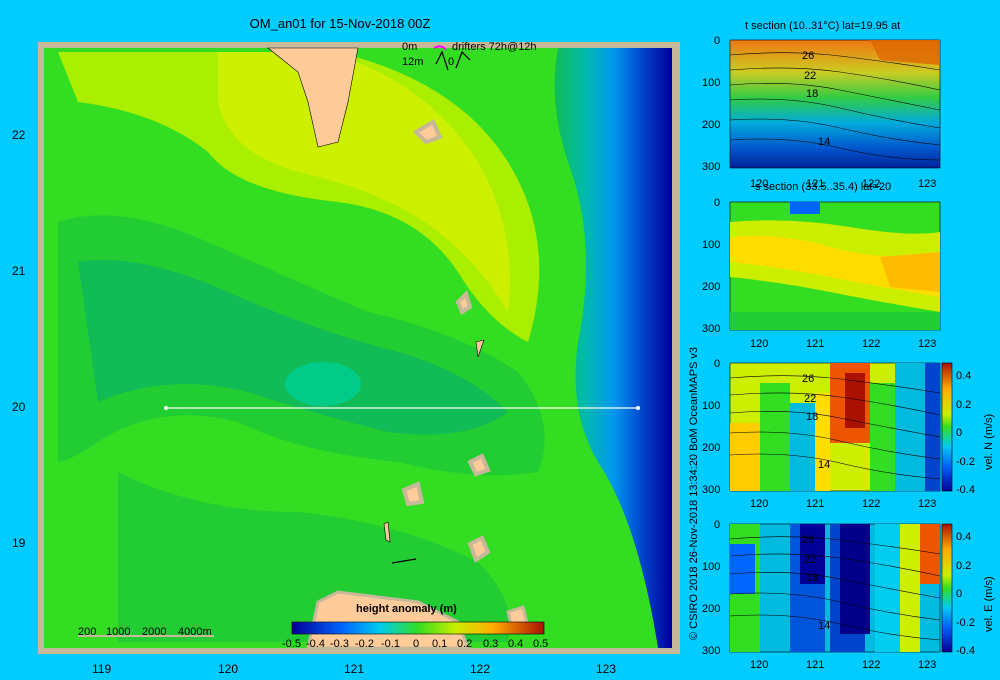 This screenshot has width=1000, height=680. What do you see at coordinates (711, 490) in the screenshot?
I see `vel-n-y-tick: 300` at bounding box center [711, 490].